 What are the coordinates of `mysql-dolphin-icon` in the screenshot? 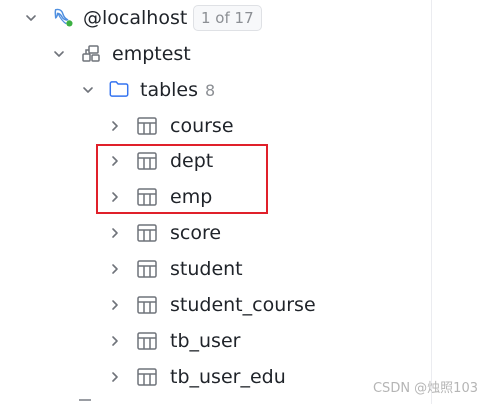 It's located at (63, 17).